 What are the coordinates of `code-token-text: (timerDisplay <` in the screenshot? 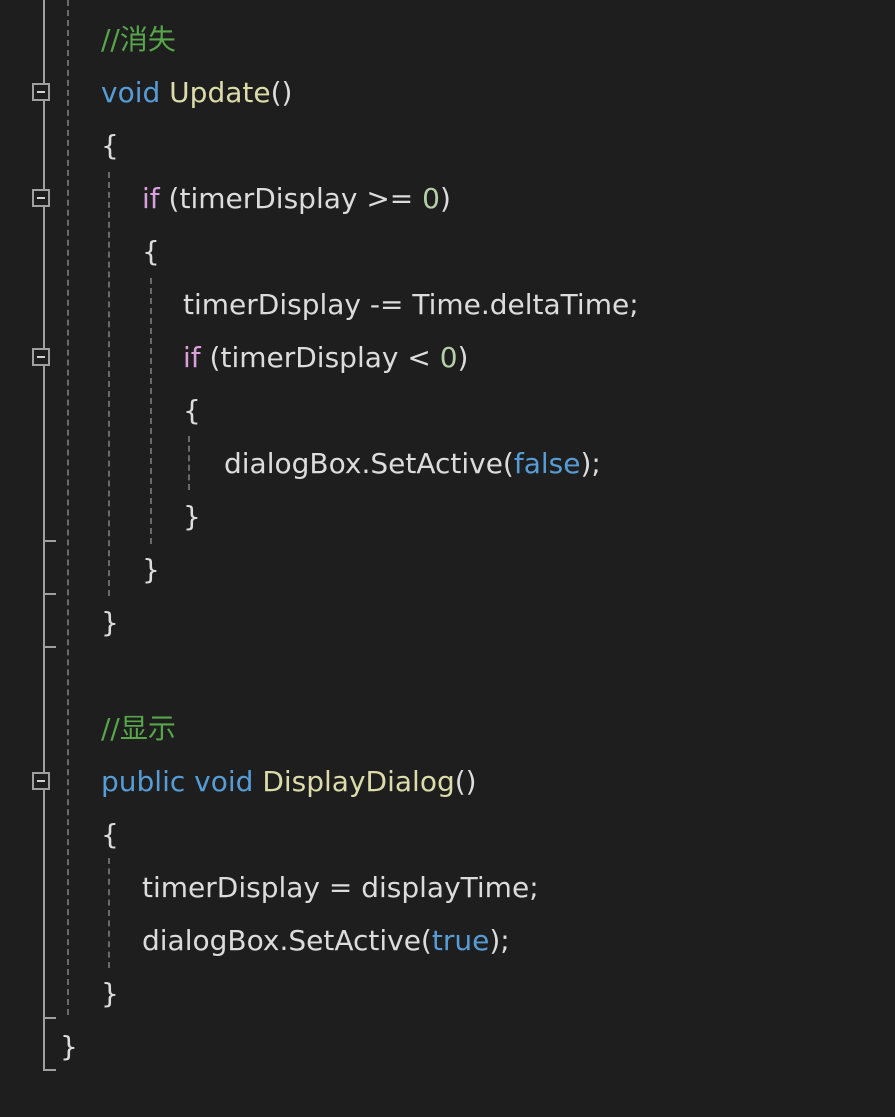 It's located at (320, 357).